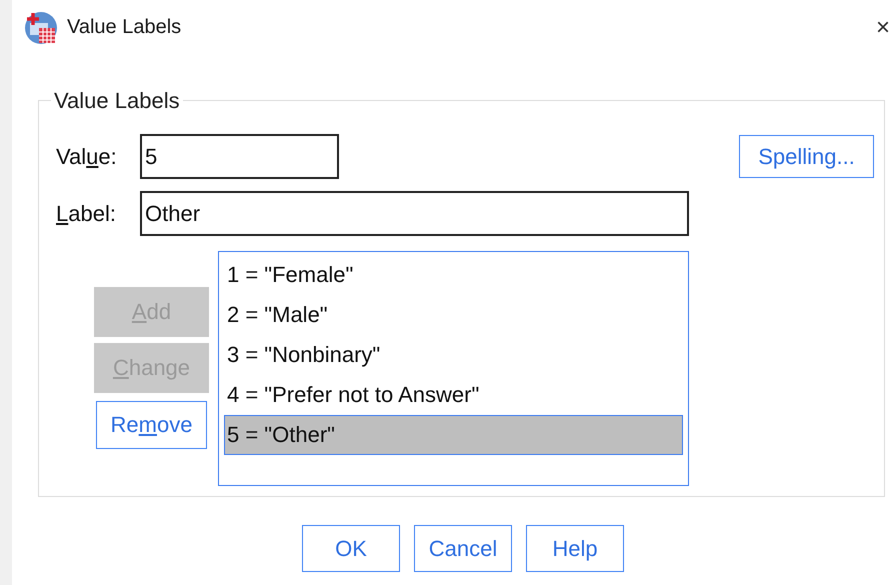 Image resolution: width=894 pixels, height=585 pixels. I want to click on close-button: ×, so click(883, 28).